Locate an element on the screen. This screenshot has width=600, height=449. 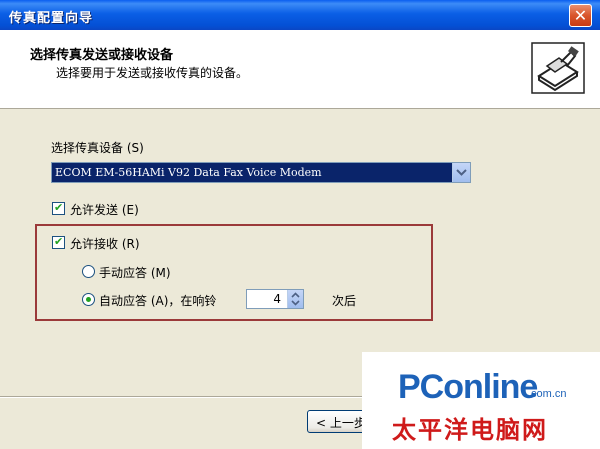
allow-receive-checkbox: ✔ is located at coordinates (58, 242).